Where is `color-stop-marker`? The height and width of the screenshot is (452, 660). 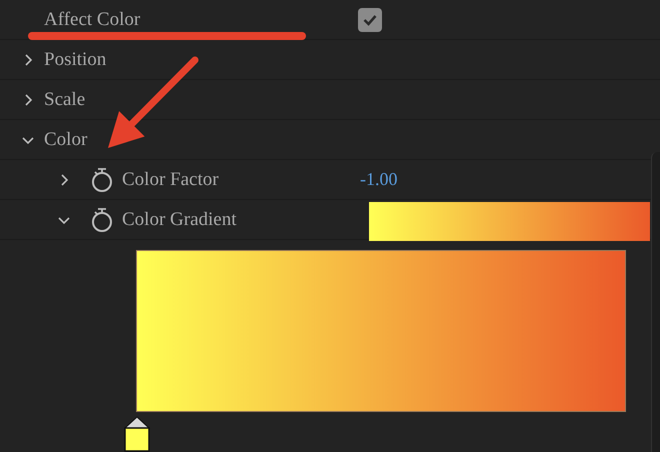 color-stop-marker is located at coordinates (137, 434).